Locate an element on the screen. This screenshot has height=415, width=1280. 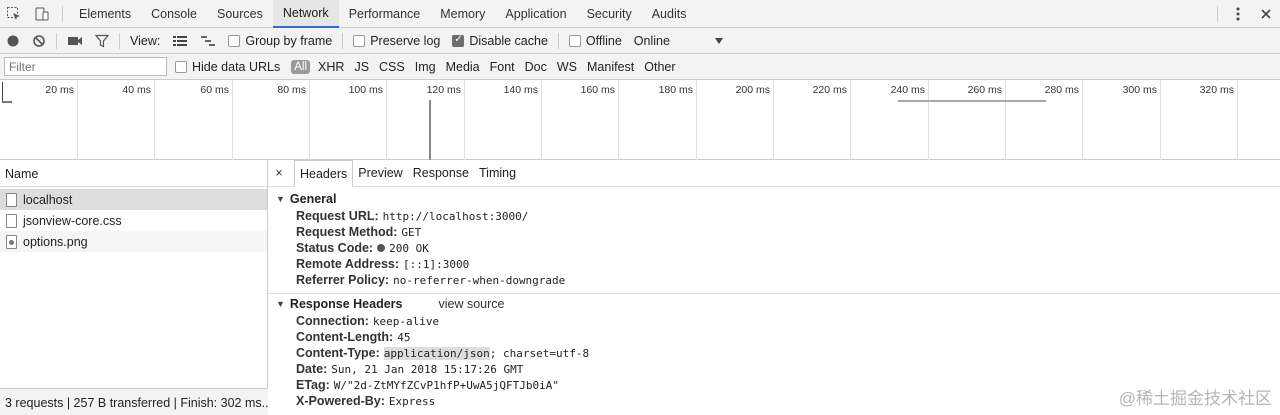
tab-network: Network is located at coordinates (305, 14).